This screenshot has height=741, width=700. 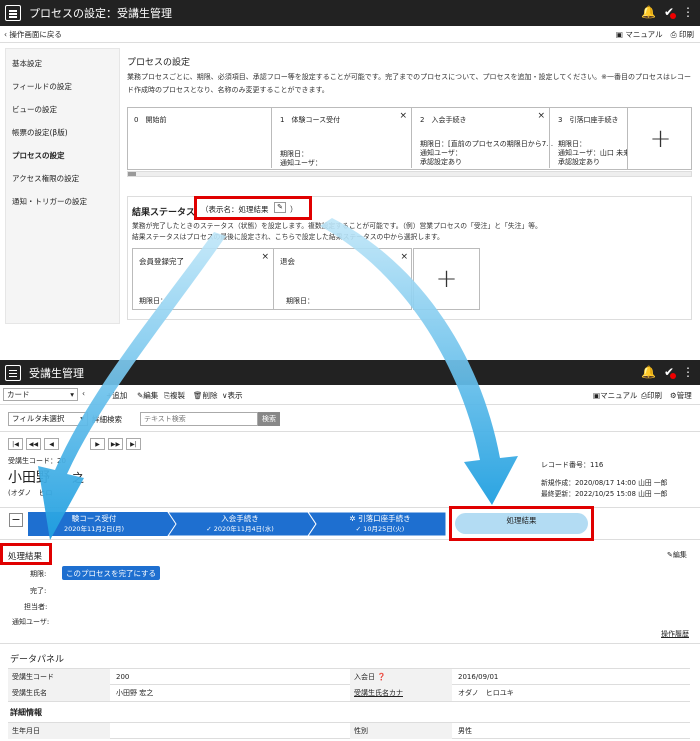 What do you see at coordinates (51, 444) in the screenshot?
I see `prev-record-button: ◀` at bounding box center [51, 444].